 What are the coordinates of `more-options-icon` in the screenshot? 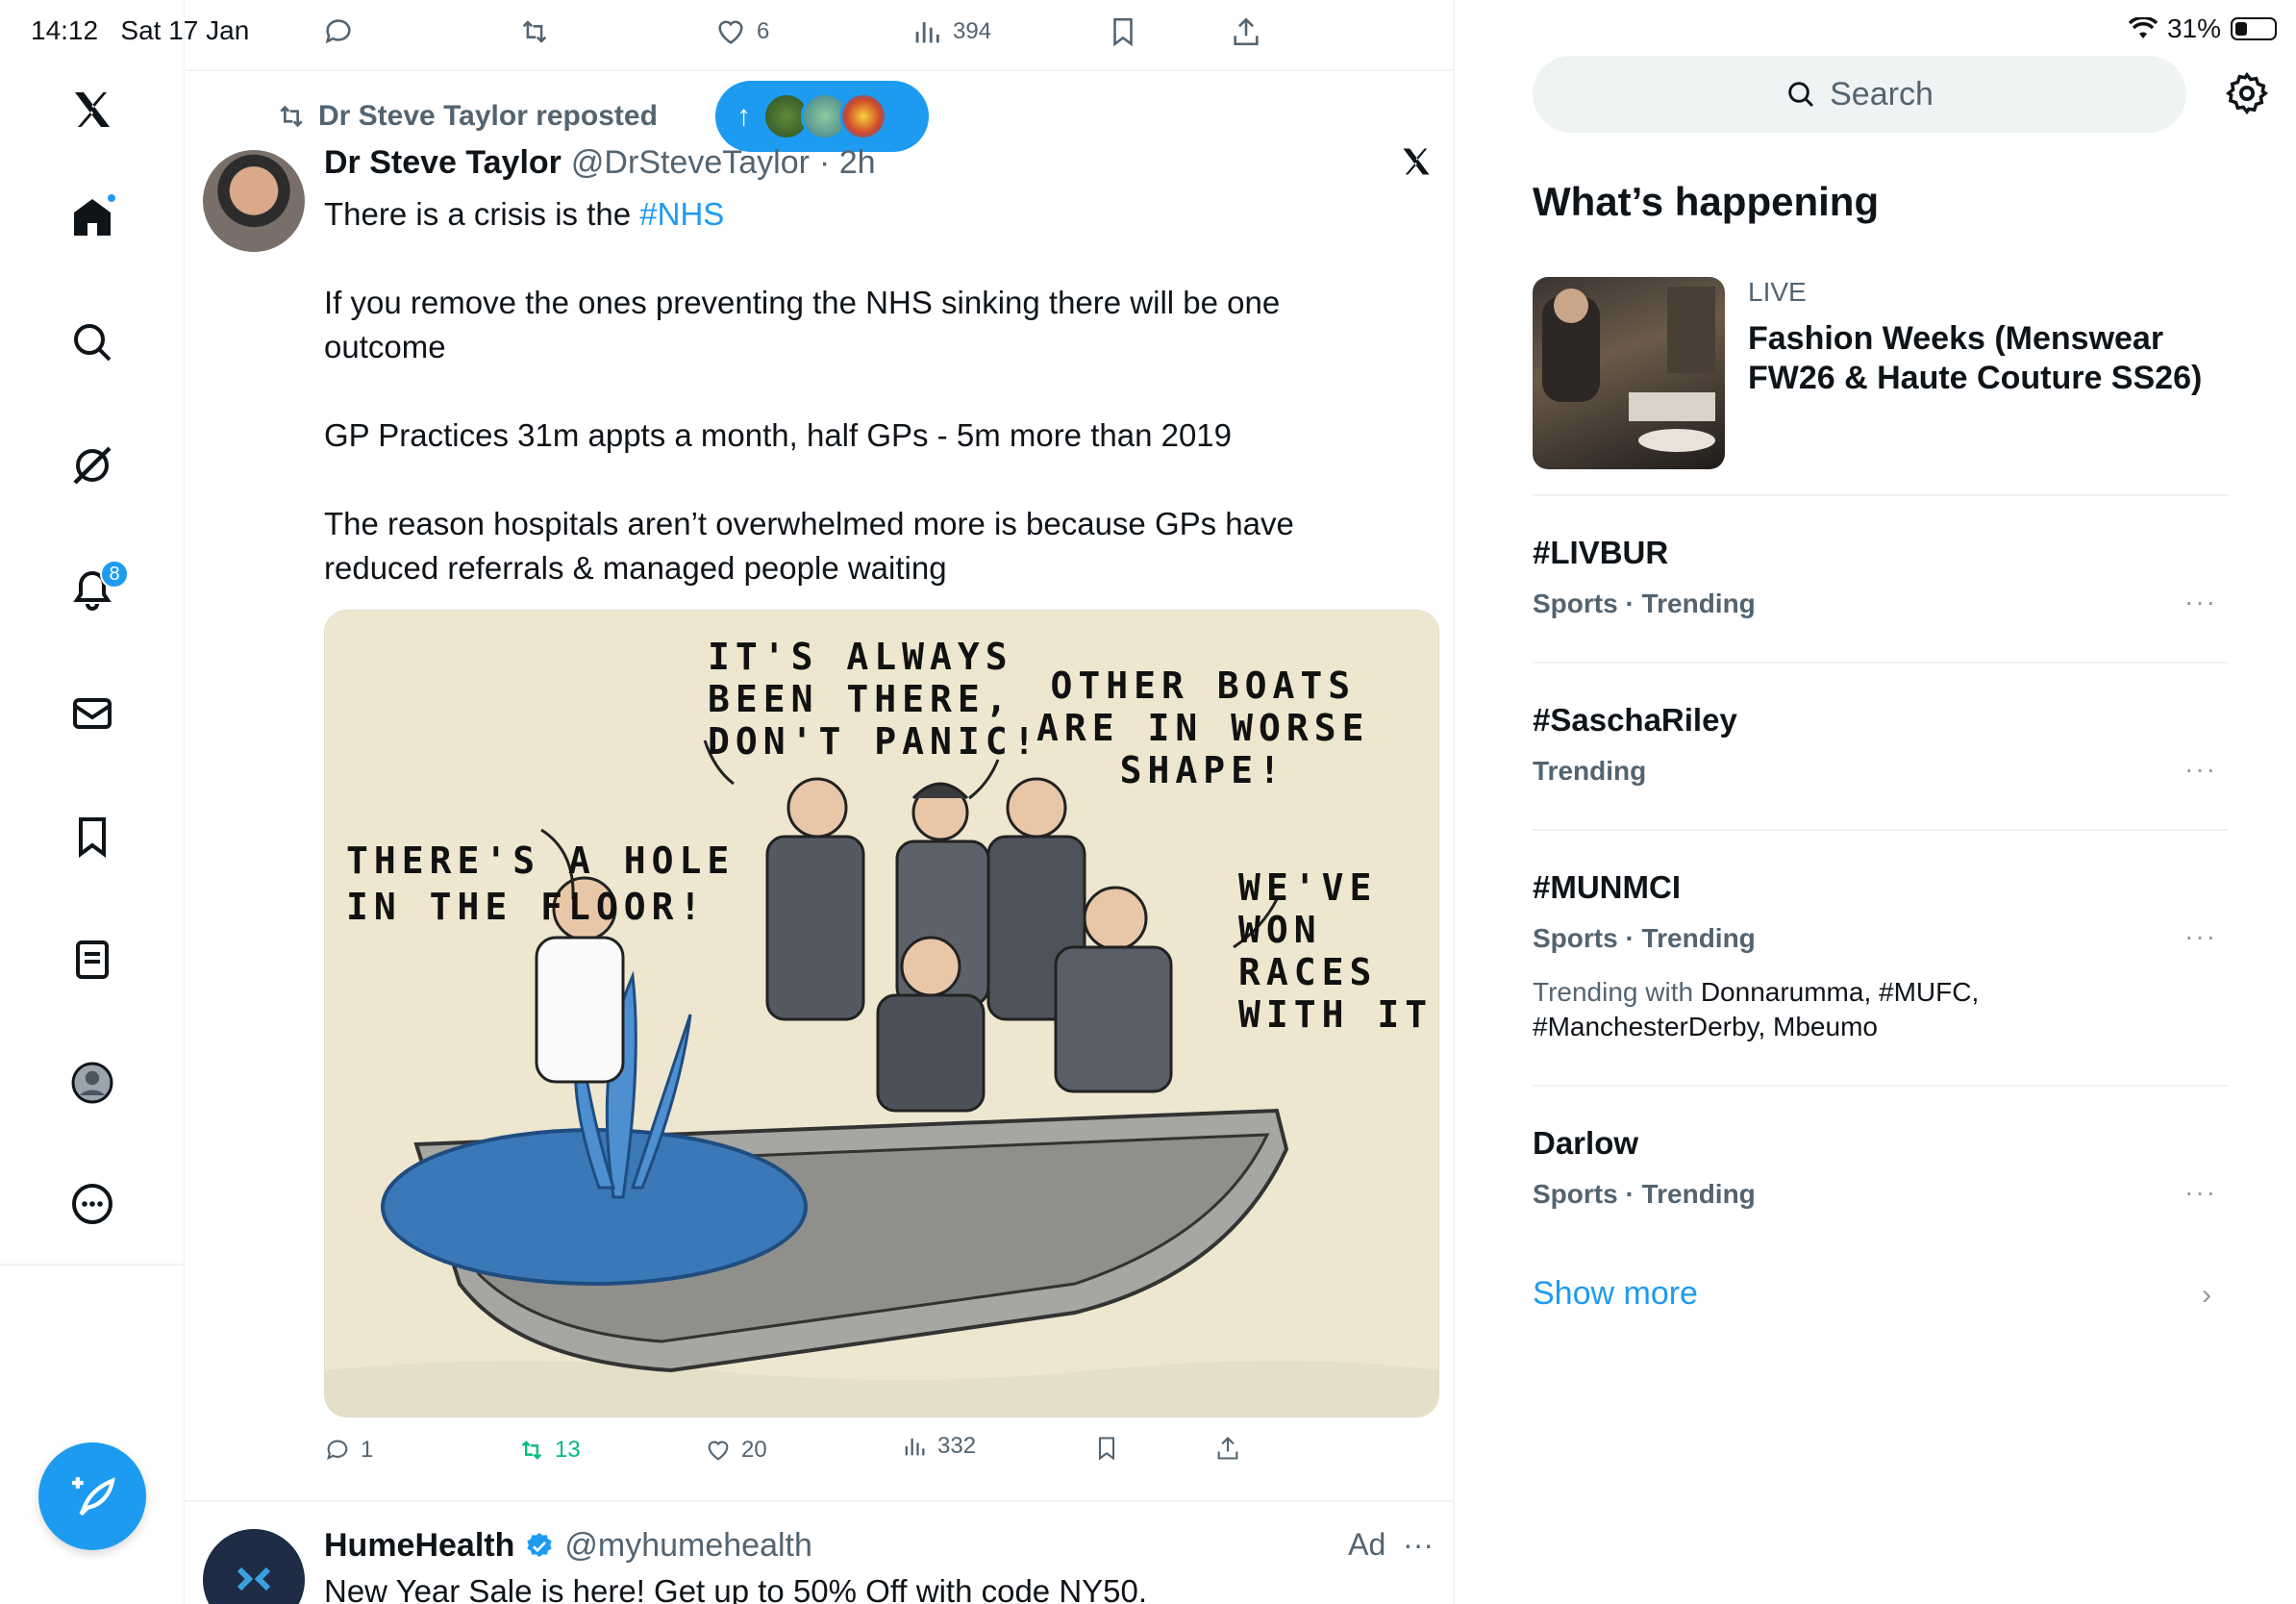 It's located at (92, 1204).